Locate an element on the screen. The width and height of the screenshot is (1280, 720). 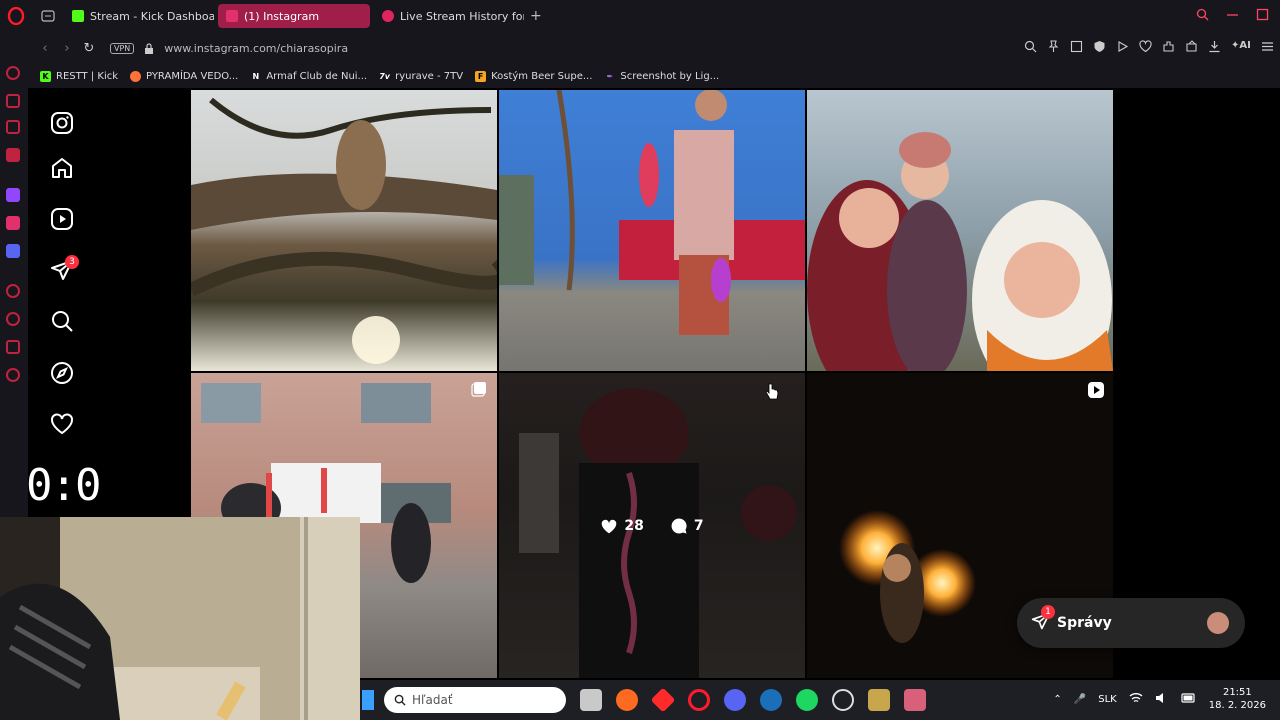
battery-icon is located at coordinates (1189, 699).